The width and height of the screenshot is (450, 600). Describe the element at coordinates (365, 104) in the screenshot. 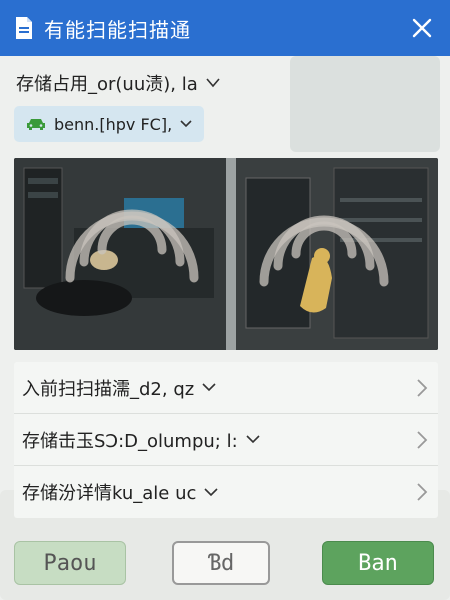

I see `background-decoration` at that location.